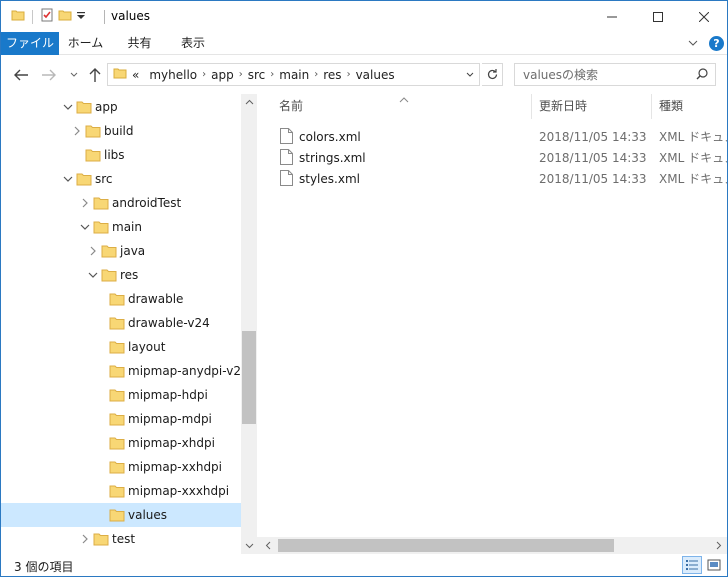  Describe the element at coordinates (121, 323) in the screenshot. I see `tree-item-drawable-v24: drawable-v24` at that location.